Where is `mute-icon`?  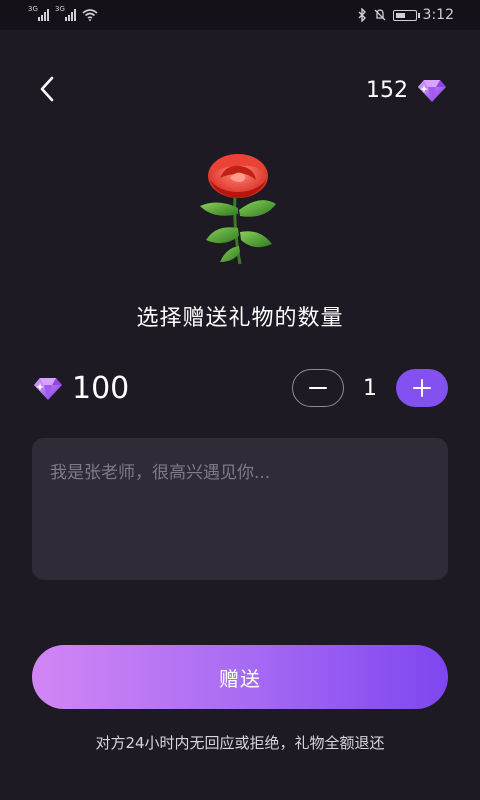
mute-icon is located at coordinates (380, 15).